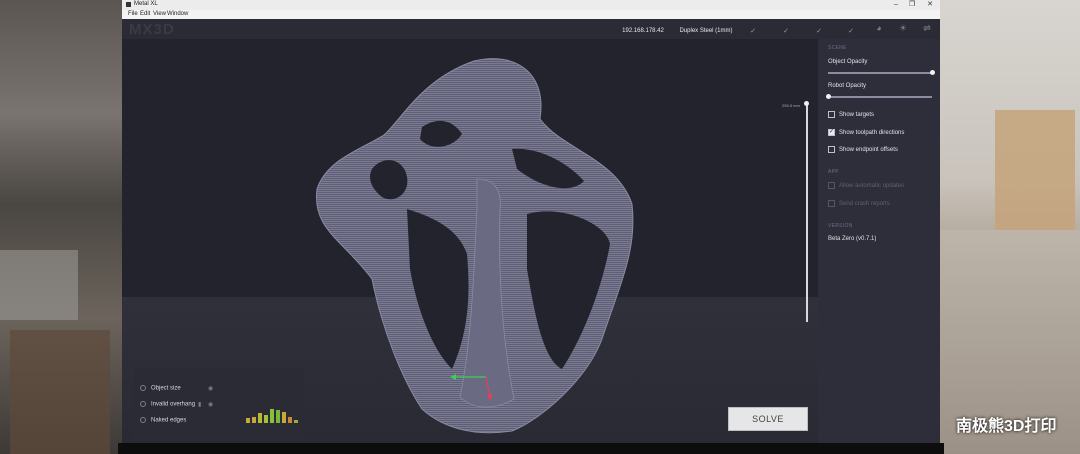 The height and width of the screenshot is (454, 1080). Describe the element at coordinates (927, 28) in the screenshot. I see `settings-sliders-icon: ⇌` at that location.